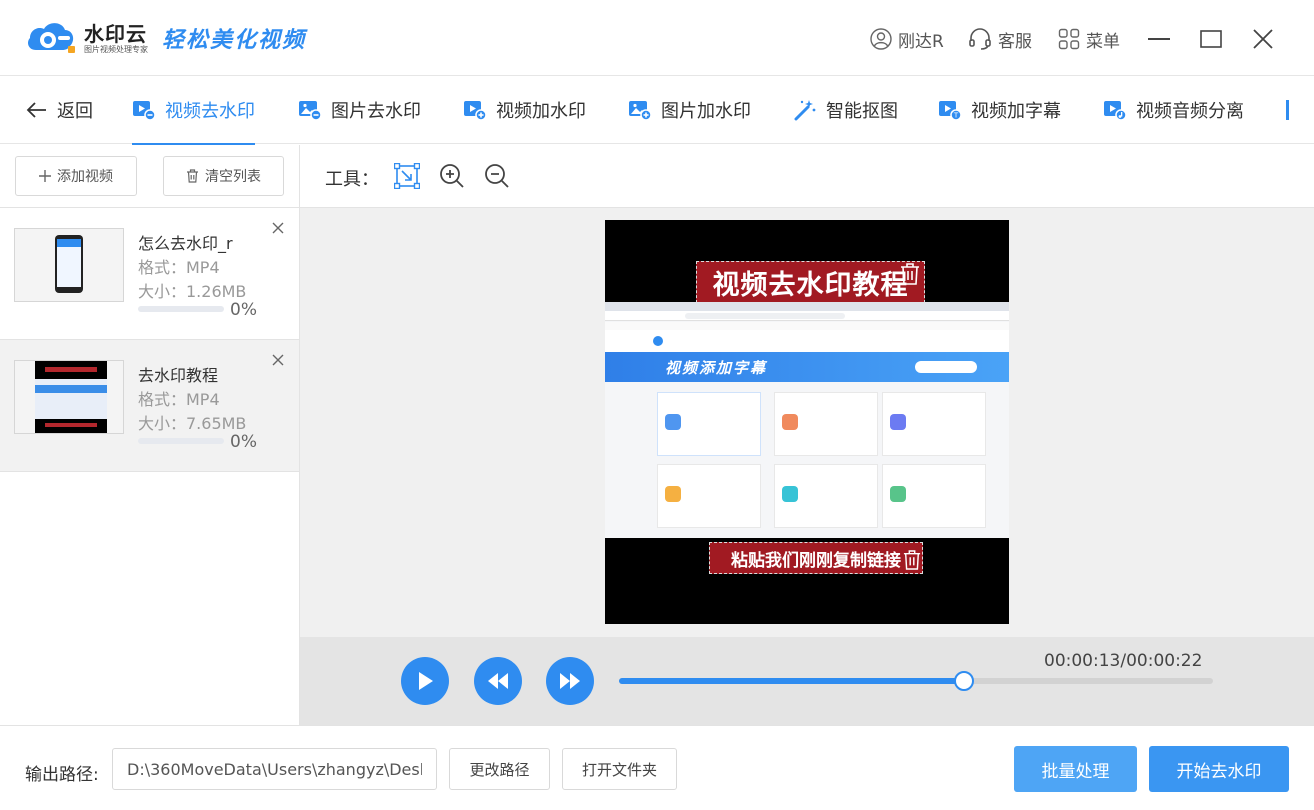  What do you see at coordinates (115, 34) in the screenshot?
I see `brand-name: 水印云` at bounding box center [115, 34].